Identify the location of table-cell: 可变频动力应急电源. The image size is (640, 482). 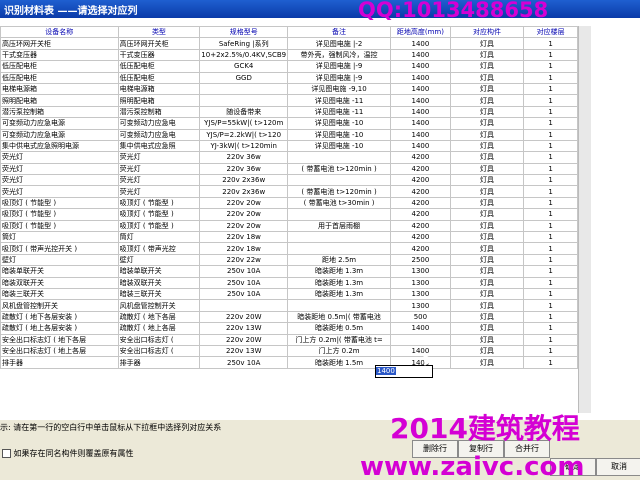
(59, 123).